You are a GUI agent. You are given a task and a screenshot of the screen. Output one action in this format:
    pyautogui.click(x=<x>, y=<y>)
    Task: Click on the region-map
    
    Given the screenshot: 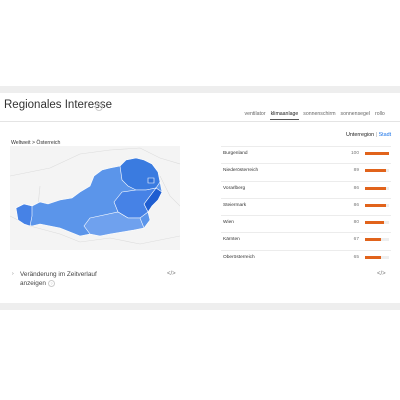 What is the action you would take?
    pyautogui.click(x=95, y=198)
    